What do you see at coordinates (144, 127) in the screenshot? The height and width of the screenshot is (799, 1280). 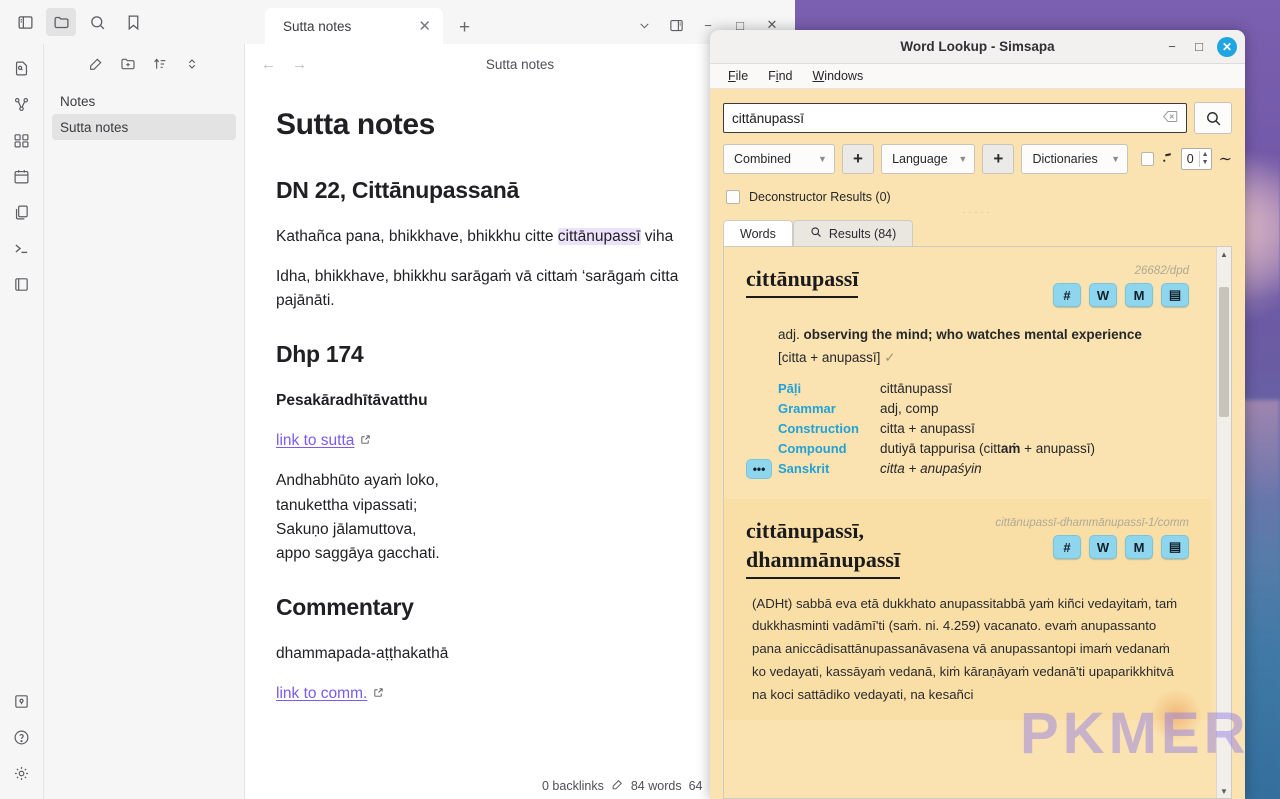 I see `file-list-item-sutta-notes: Sutta notes` at bounding box center [144, 127].